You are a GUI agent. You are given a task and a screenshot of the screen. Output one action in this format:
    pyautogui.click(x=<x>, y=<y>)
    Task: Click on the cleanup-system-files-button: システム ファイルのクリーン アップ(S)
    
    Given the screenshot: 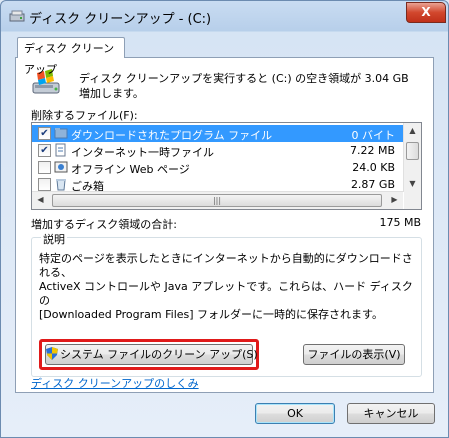 What is the action you would take?
    pyautogui.click(x=151, y=354)
    